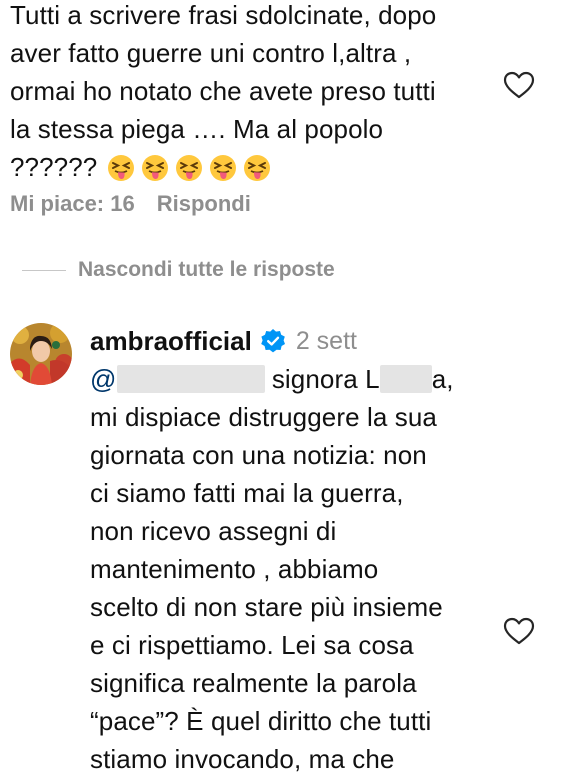  I want to click on hide-replies-toggle: Nascondi tutte le risposte, so click(178, 270).